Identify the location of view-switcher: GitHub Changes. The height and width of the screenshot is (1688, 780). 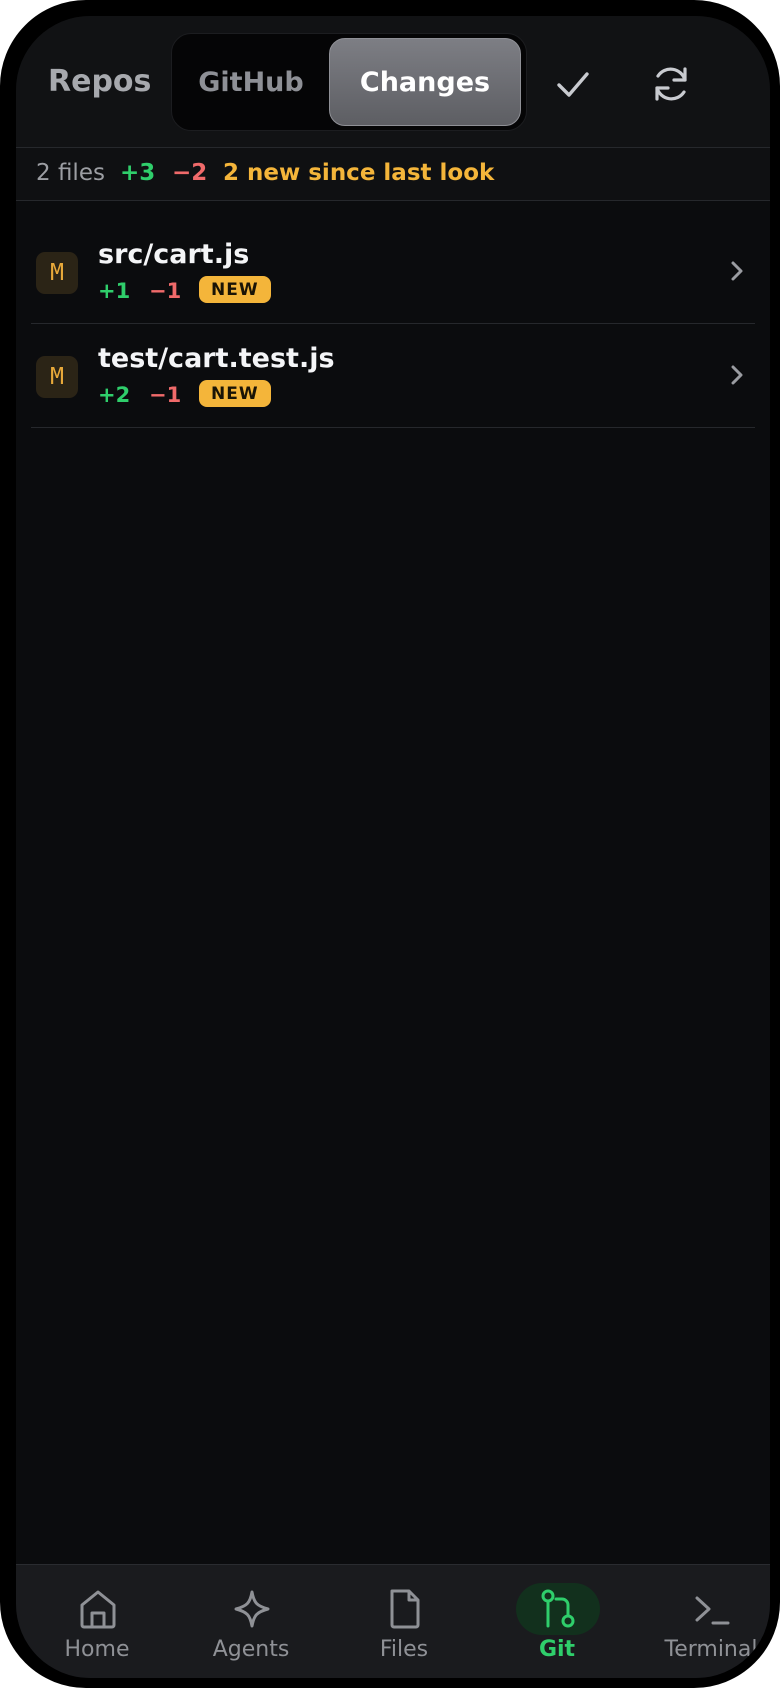
(349, 82).